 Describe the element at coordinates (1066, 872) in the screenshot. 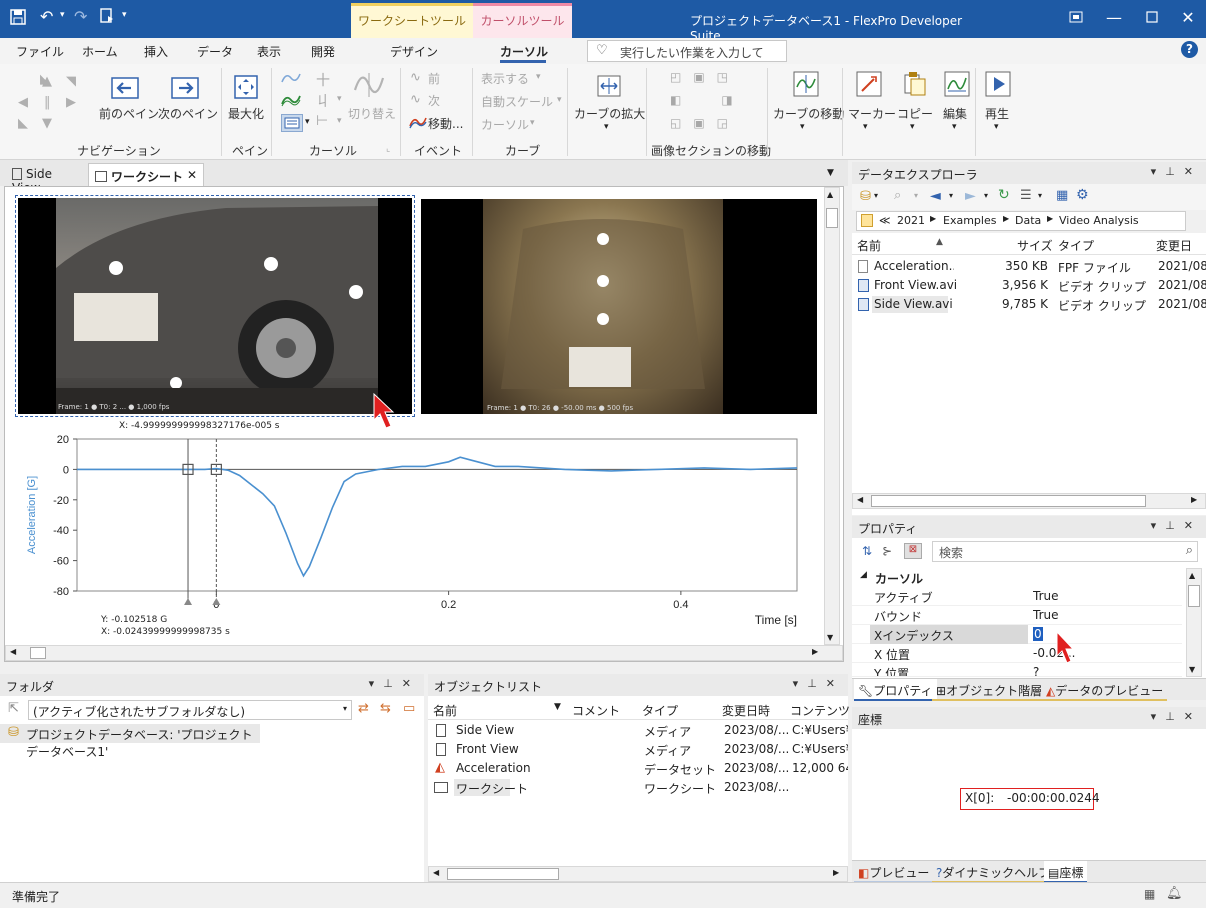

I see `tab-coordinates: ▤座標` at that location.